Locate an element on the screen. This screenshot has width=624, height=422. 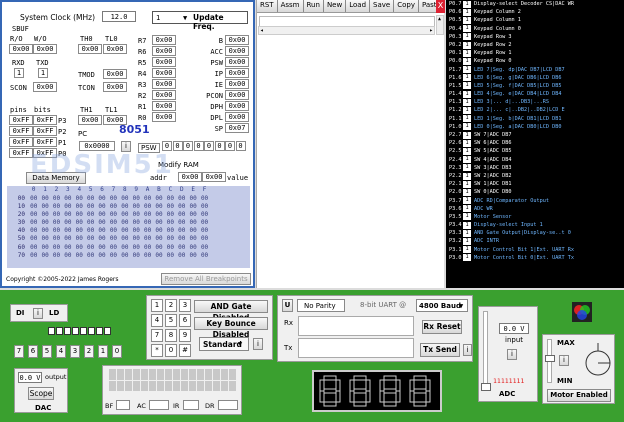
keypad-key: 6 is located at coordinates (185, 320).